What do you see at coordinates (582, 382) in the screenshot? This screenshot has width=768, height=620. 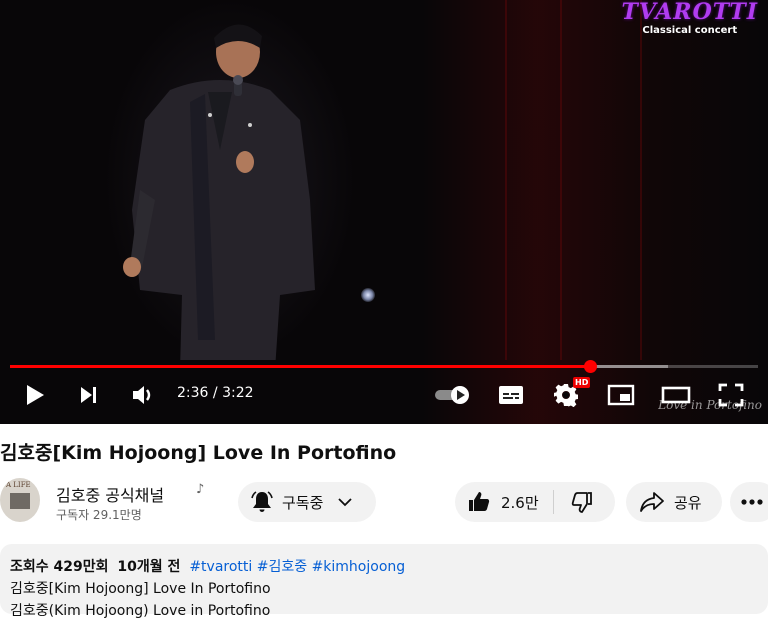 I see `hd-badge: HD` at bounding box center [582, 382].